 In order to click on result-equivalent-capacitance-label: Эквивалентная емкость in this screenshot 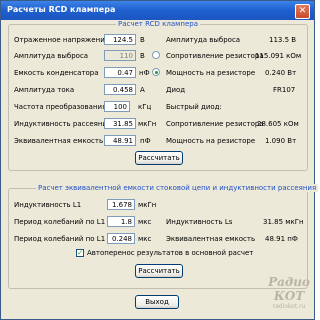, I will do `click(211, 239)`.